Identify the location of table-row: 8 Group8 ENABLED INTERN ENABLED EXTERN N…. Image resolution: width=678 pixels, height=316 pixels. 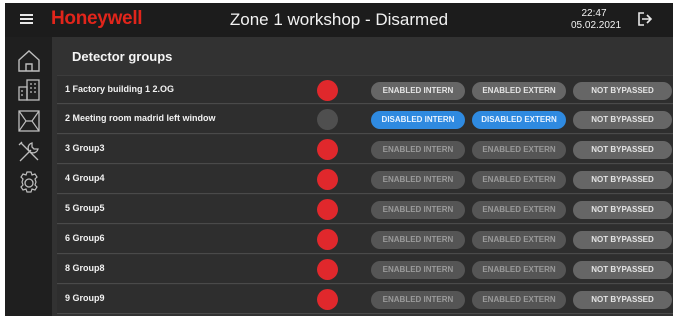
(365, 269).